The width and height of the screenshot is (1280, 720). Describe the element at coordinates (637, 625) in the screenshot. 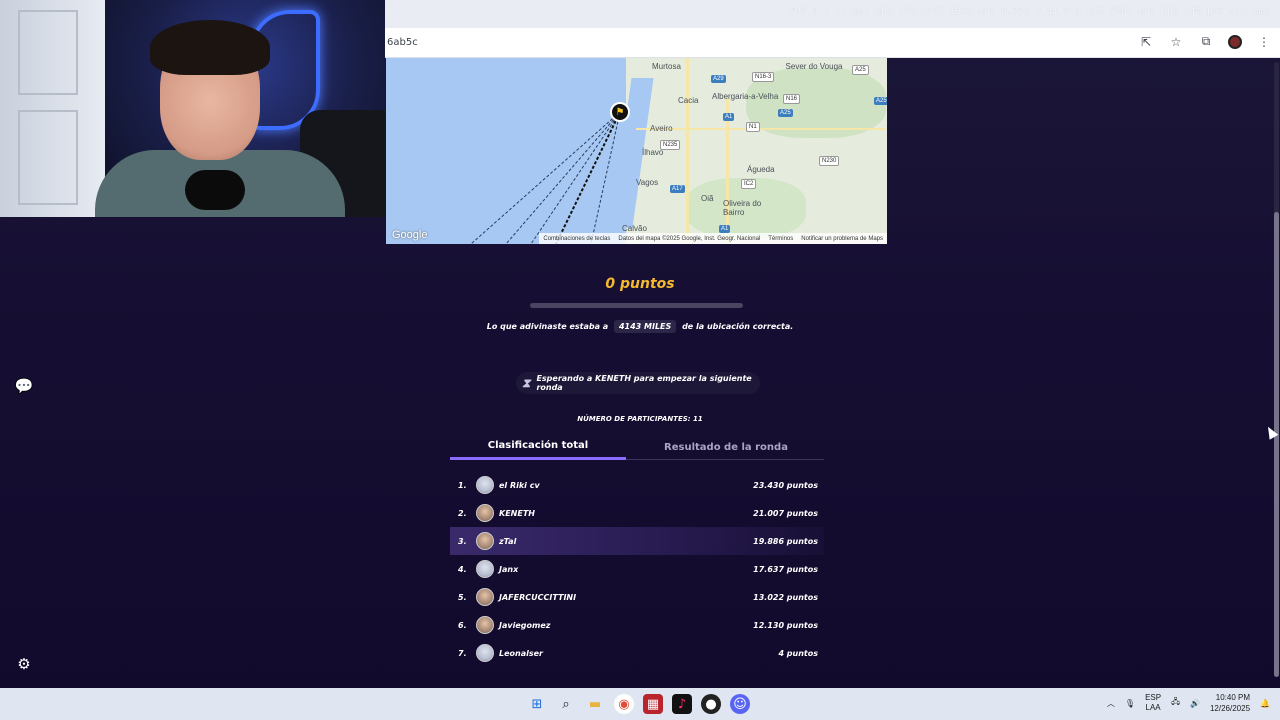

I see `leaderboard-row: 6. Javiegomez 12.130 puntos` at that location.